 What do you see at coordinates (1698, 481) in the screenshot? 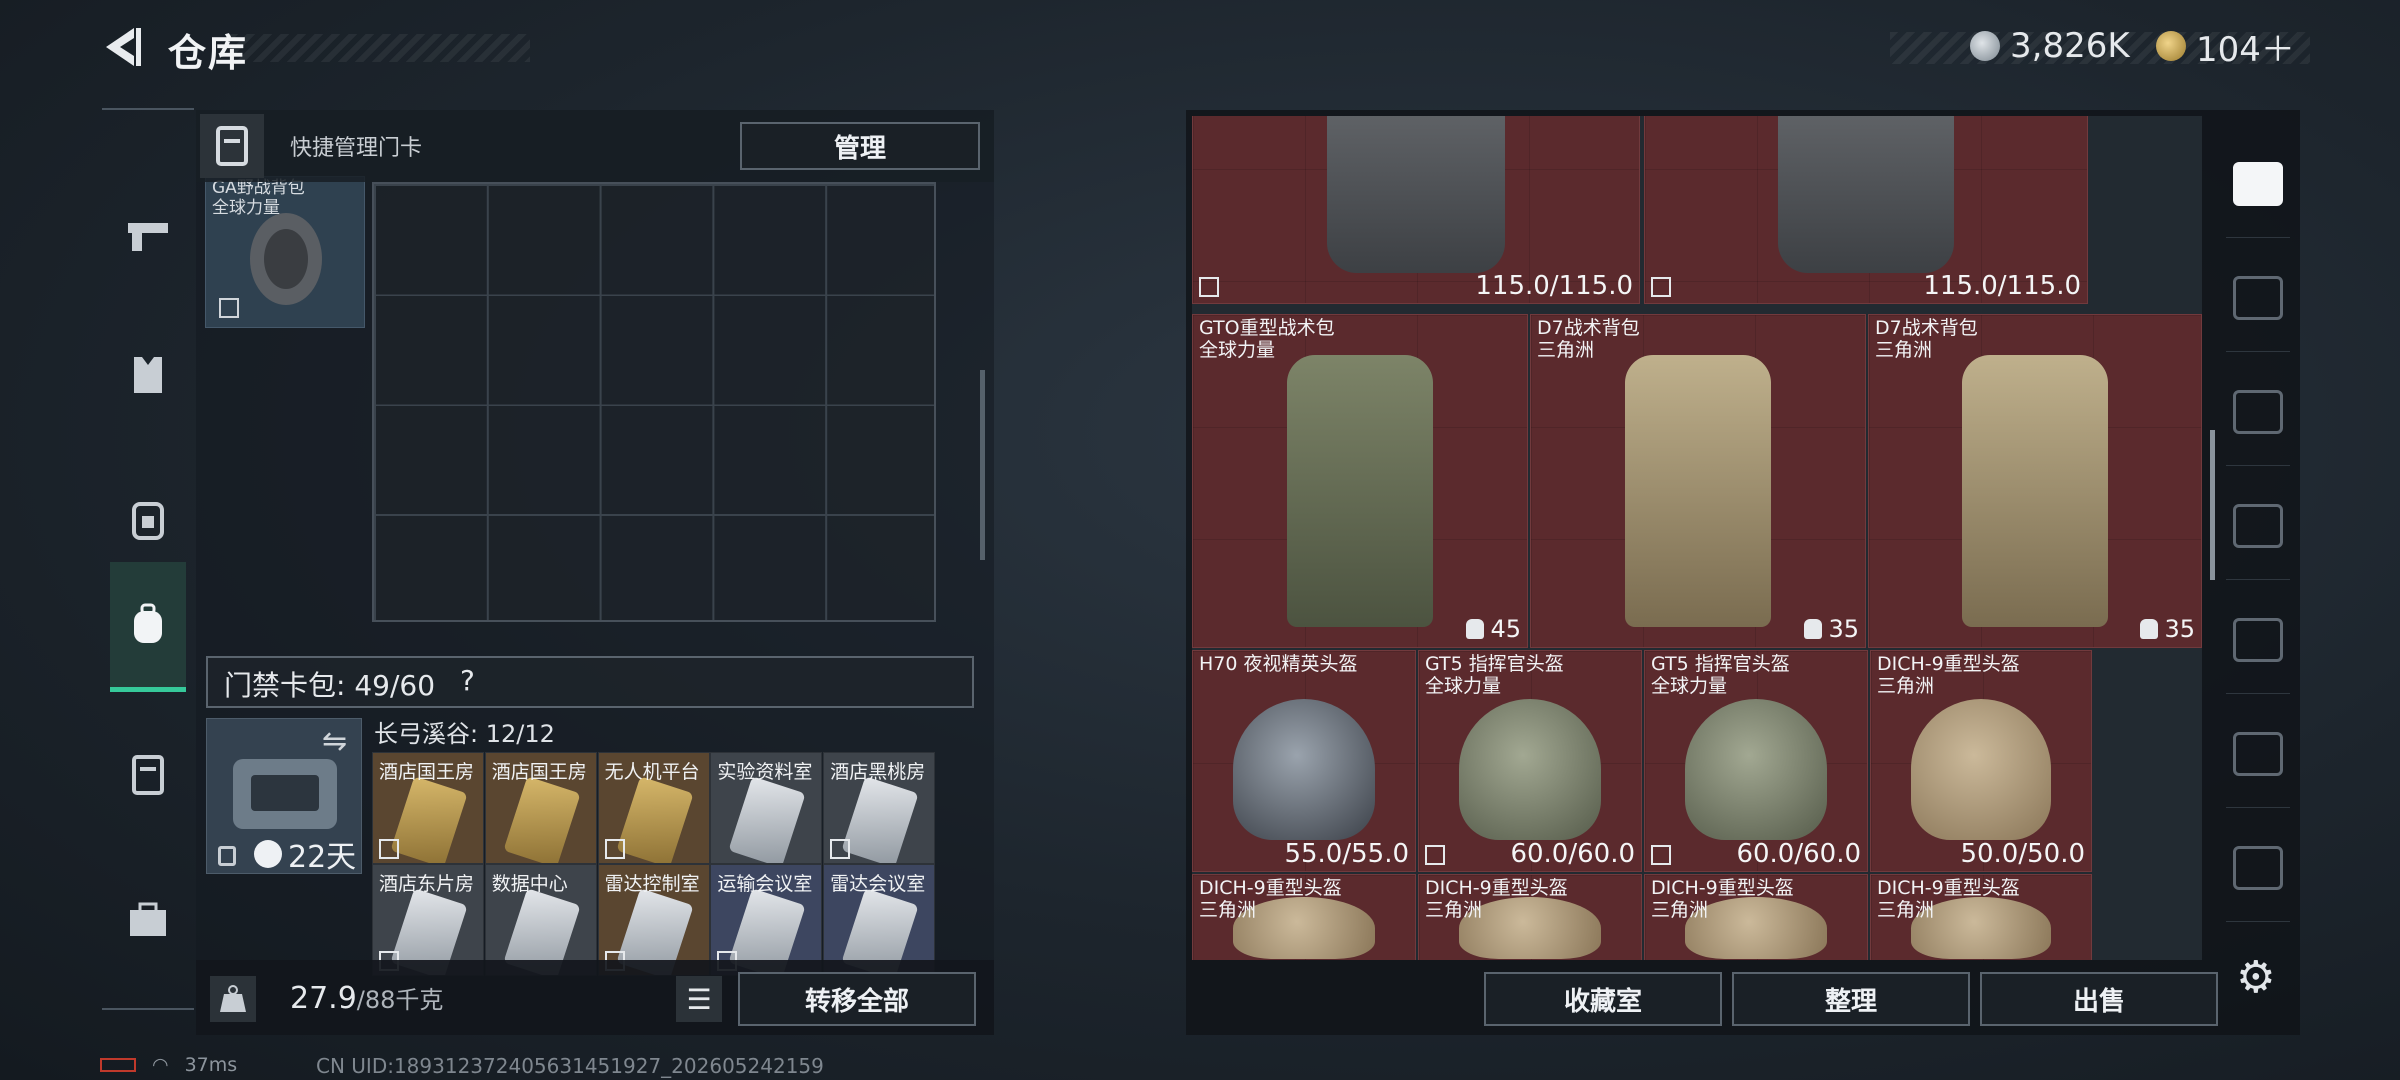
I see `stash-item-d7-1: D7战术背包 三角洲 35` at bounding box center [1698, 481].